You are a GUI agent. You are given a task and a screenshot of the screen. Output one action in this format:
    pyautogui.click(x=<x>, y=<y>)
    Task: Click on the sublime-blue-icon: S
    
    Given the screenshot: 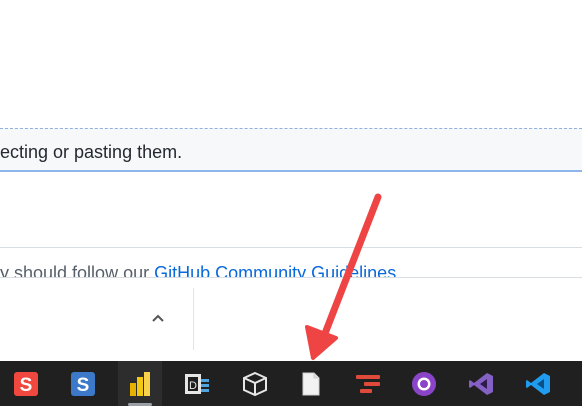 What is the action you would take?
    pyautogui.click(x=83, y=383)
    